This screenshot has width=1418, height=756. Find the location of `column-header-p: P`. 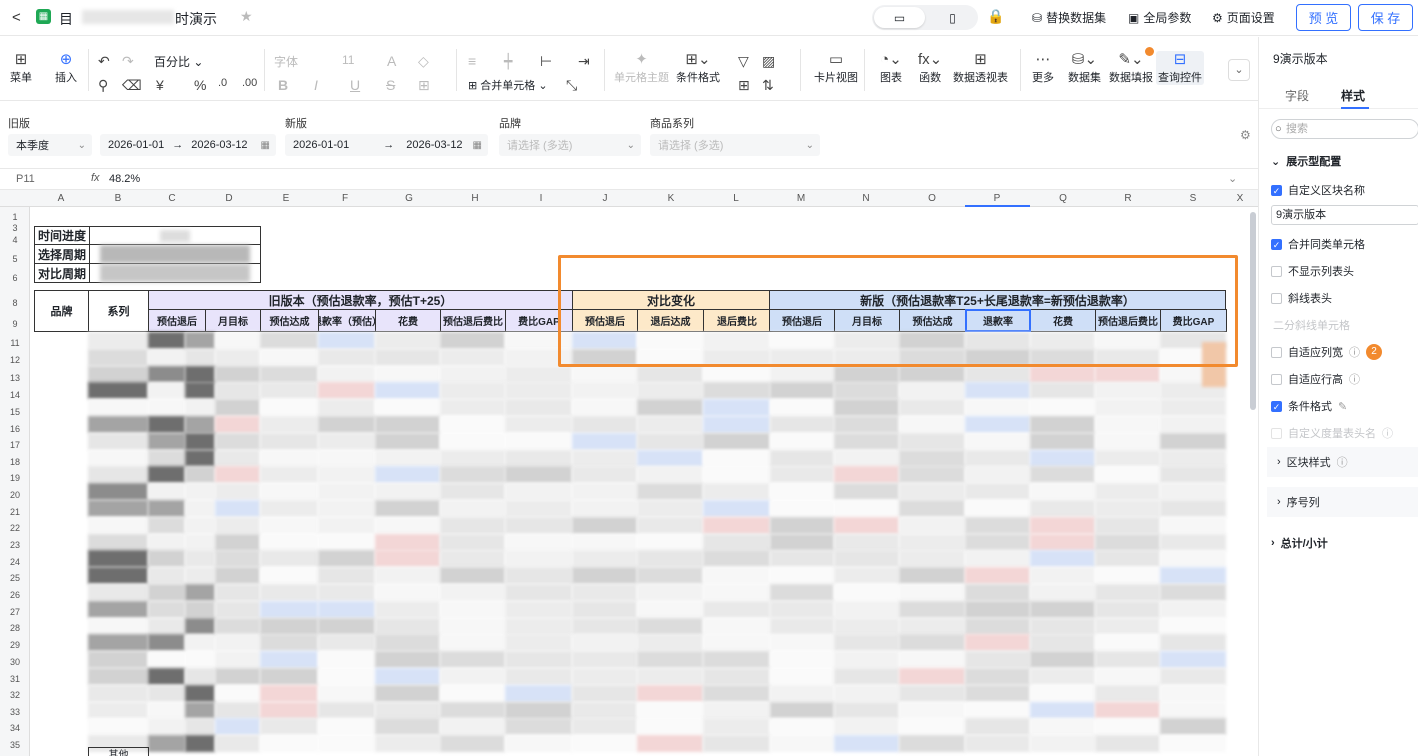

column-header-p: P is located at coordinates (997, 198).